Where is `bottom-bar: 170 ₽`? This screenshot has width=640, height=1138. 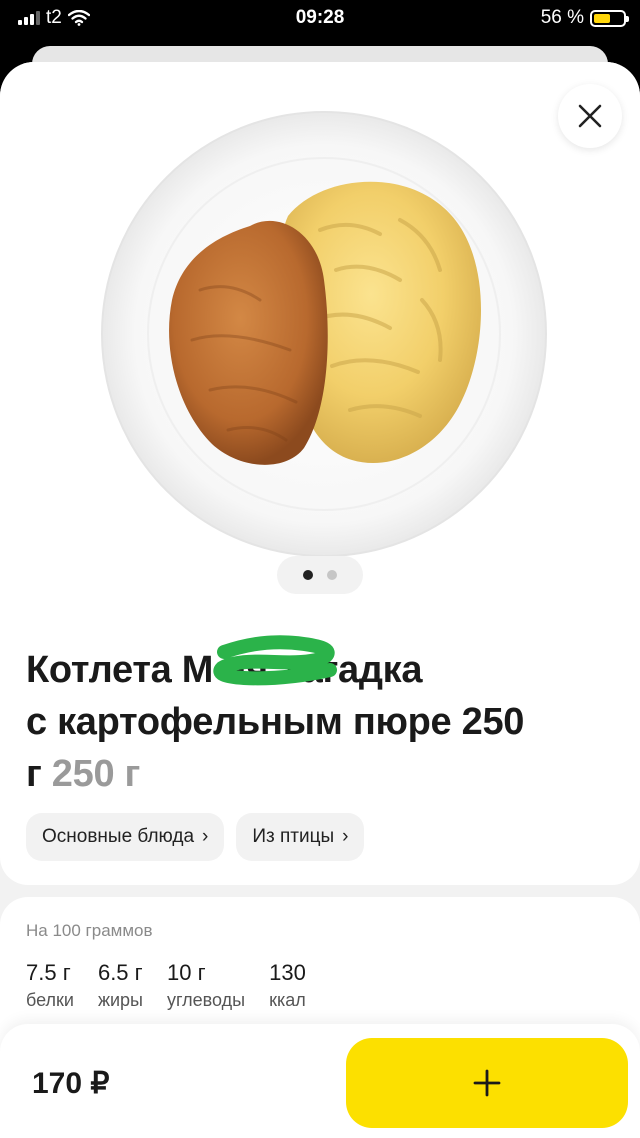
bottom-bar: 170 ₽ is located at coordinates (320, 1081).